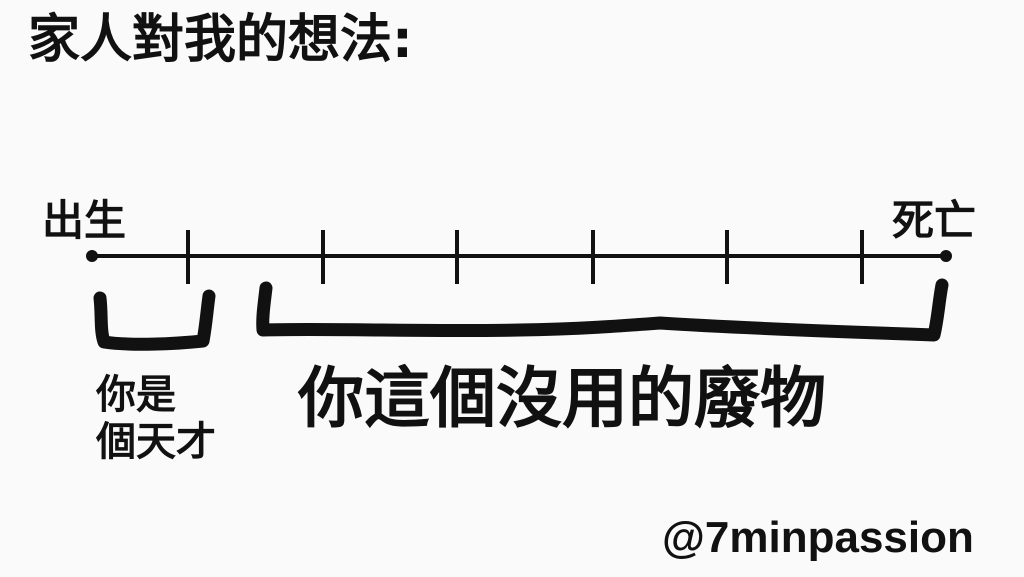  What do you see at coordinates (154, 320) in the screenshot?
I see `early-bracket` at bounding box center [154, 320].